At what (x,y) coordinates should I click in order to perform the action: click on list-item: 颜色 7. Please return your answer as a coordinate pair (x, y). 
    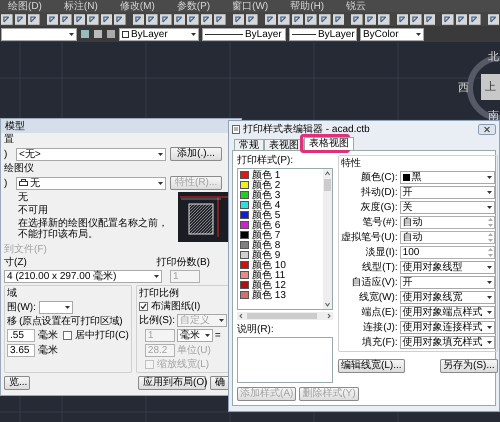
    Looking at the image, I should click on (266, 235).